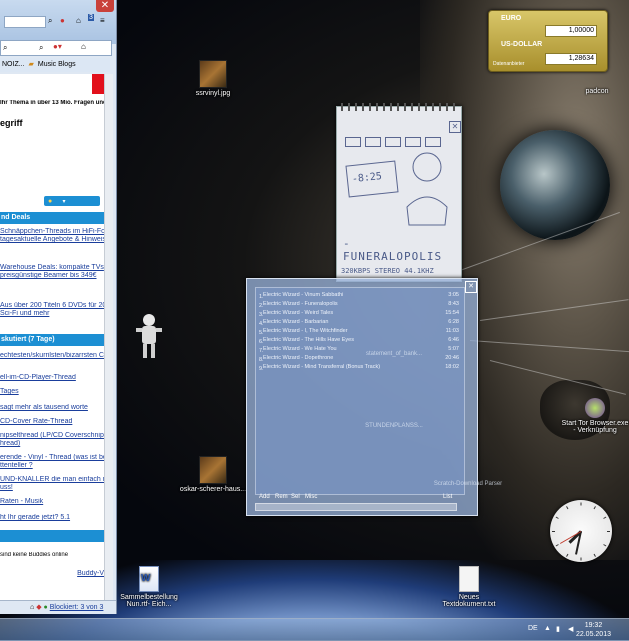  What do you see at coordinates (105, 6) in the screenshot?
I see `close-button: ✕` at bounding box center [105, 6].